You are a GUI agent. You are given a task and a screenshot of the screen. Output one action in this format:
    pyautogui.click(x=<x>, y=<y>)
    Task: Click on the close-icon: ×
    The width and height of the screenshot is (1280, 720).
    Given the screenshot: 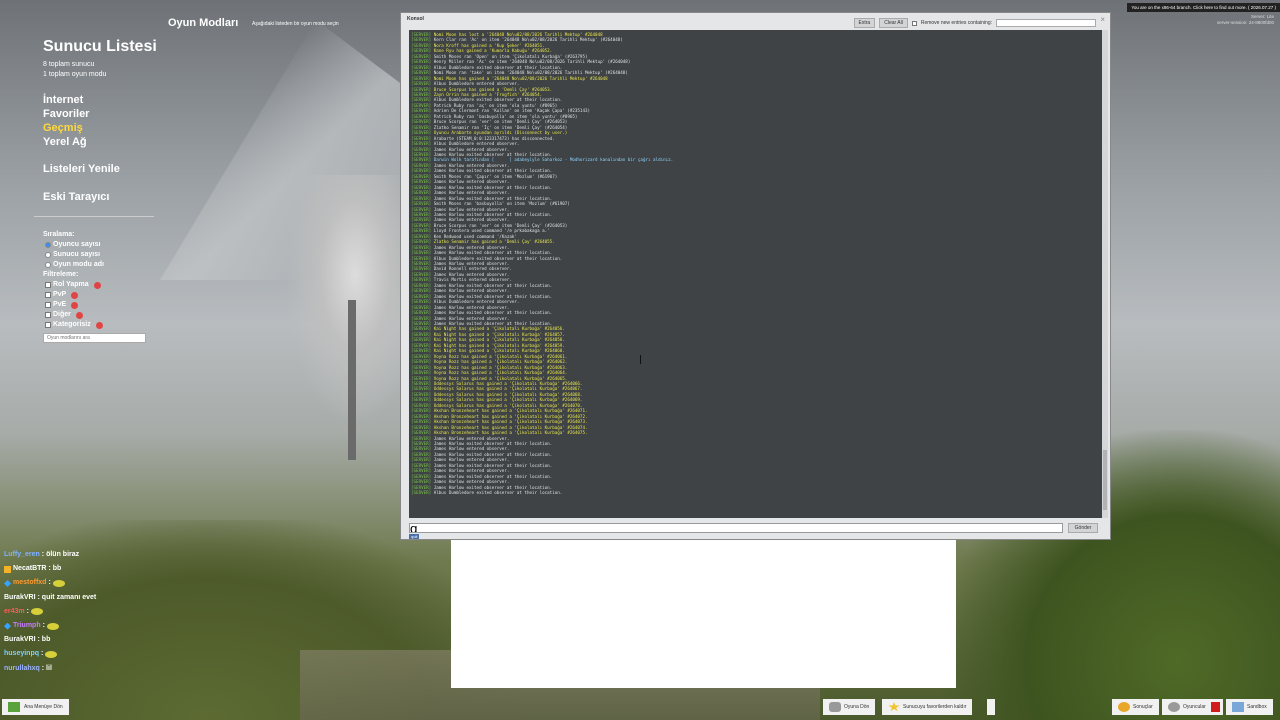 What is the action you would take?
    pyautogui.click(x=1102, y=19)
    